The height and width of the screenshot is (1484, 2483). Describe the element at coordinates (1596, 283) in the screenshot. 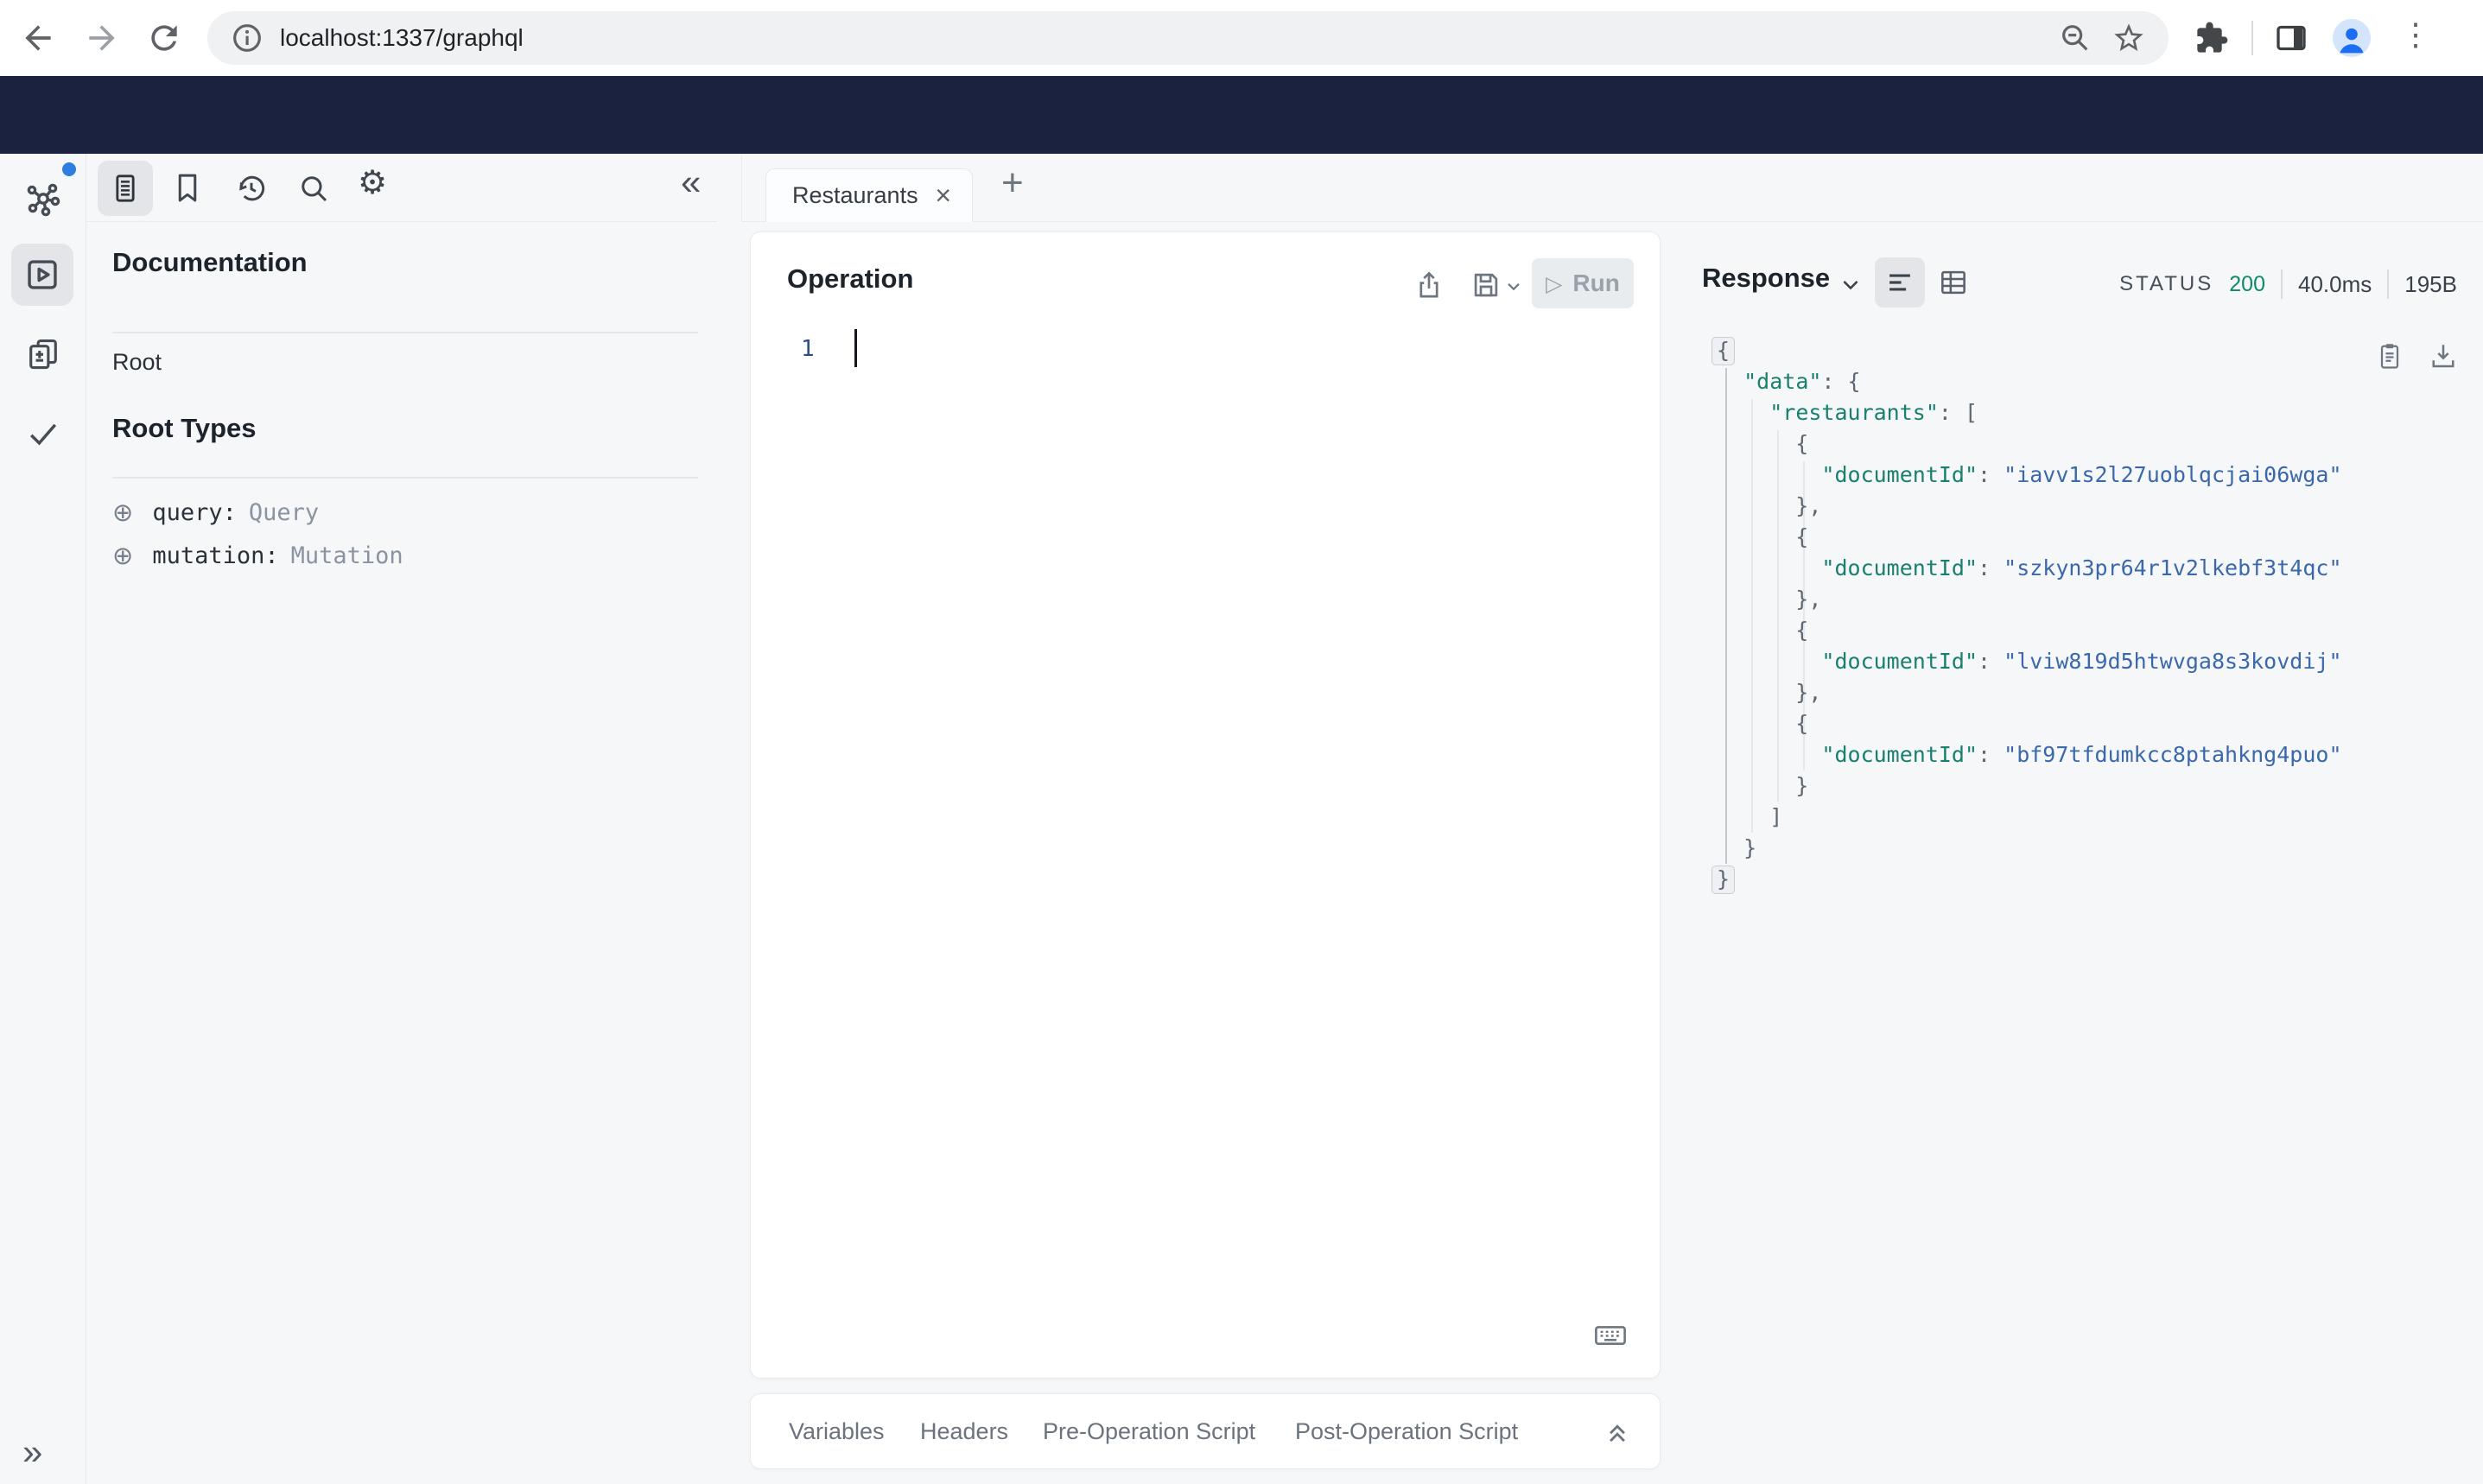

I see `run-label: Run` at that location.